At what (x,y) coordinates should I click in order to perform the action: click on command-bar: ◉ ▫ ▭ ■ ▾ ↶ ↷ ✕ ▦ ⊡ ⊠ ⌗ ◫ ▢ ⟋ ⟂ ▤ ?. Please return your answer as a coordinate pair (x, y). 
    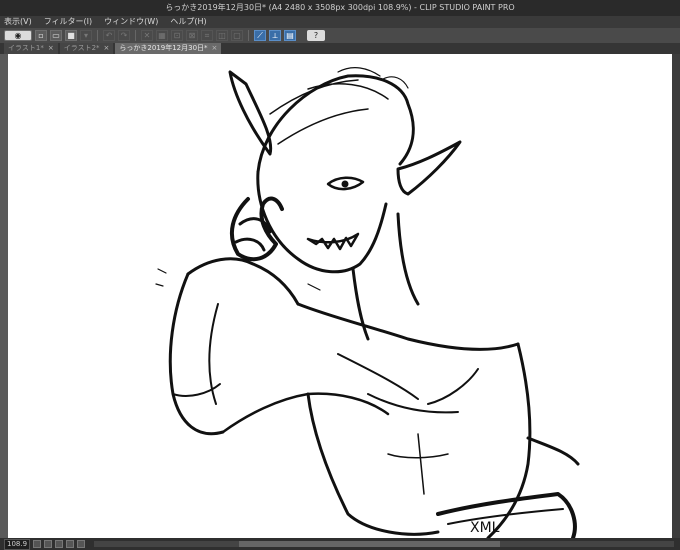
    Looking at the image, I should click on (340, 35).